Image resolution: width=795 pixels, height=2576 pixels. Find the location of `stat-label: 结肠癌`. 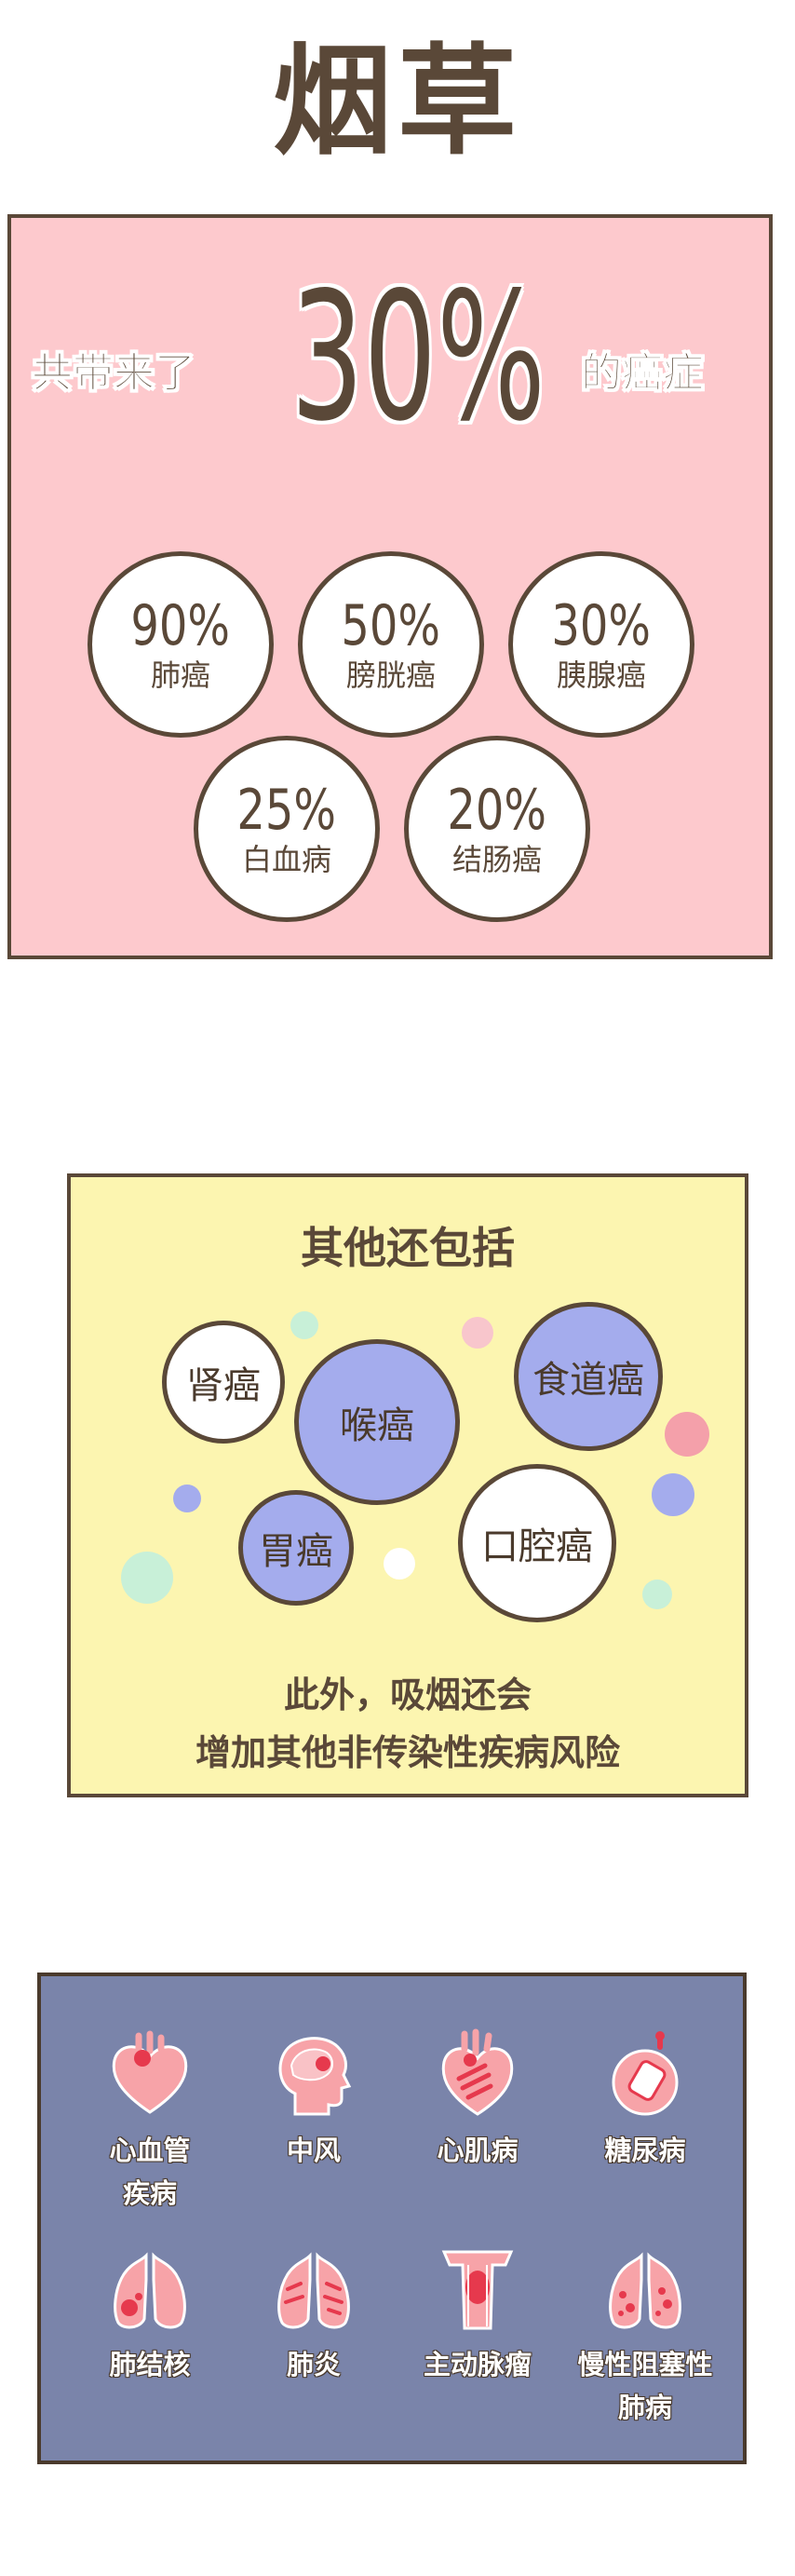

stat-label: 结肠癌 is located at coordinates (497, 859).